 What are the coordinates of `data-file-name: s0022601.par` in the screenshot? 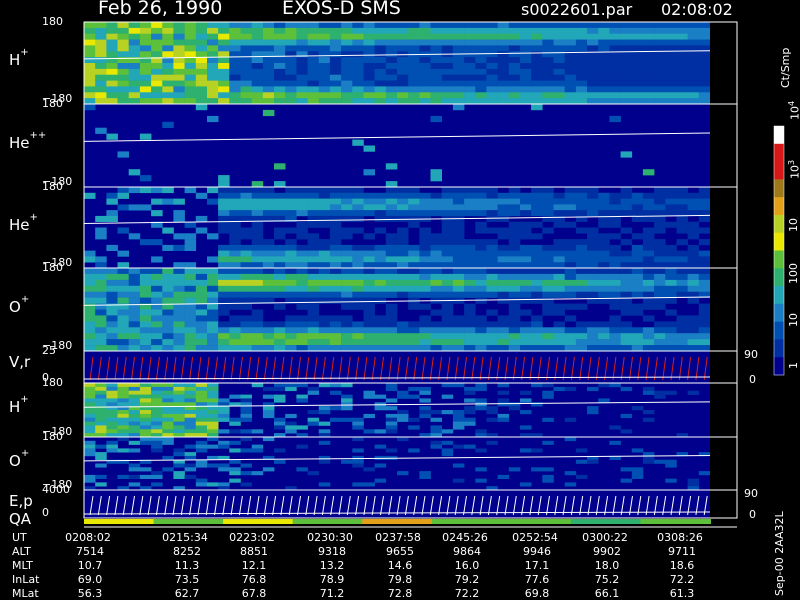 It's located at (577, 9).